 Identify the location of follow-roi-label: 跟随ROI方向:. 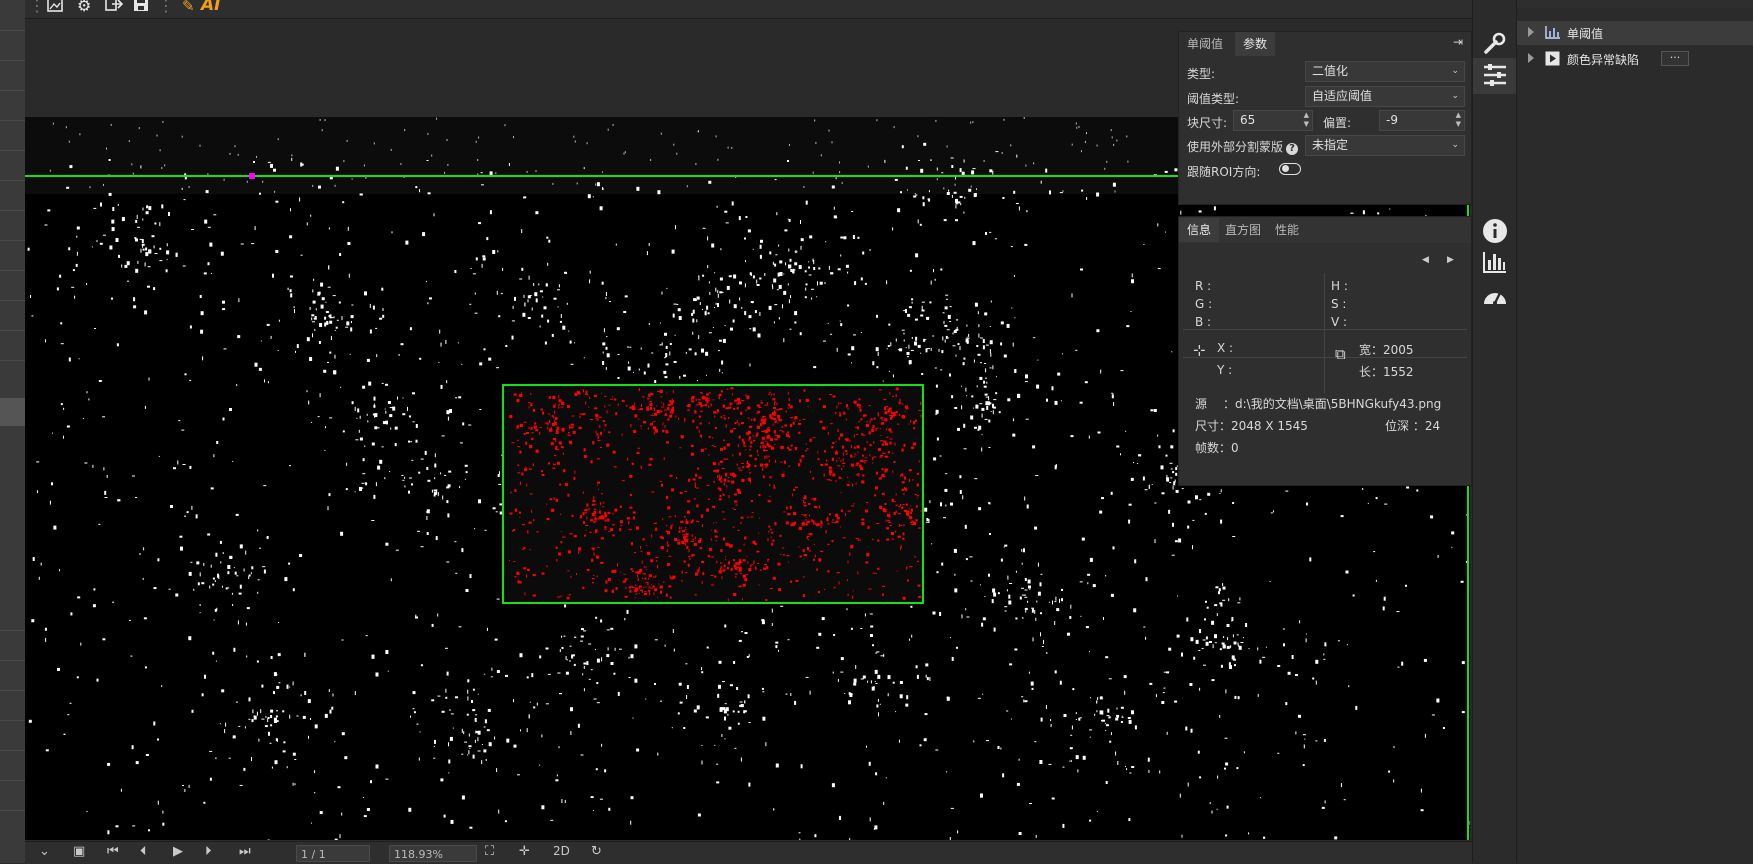
(1224, 172).